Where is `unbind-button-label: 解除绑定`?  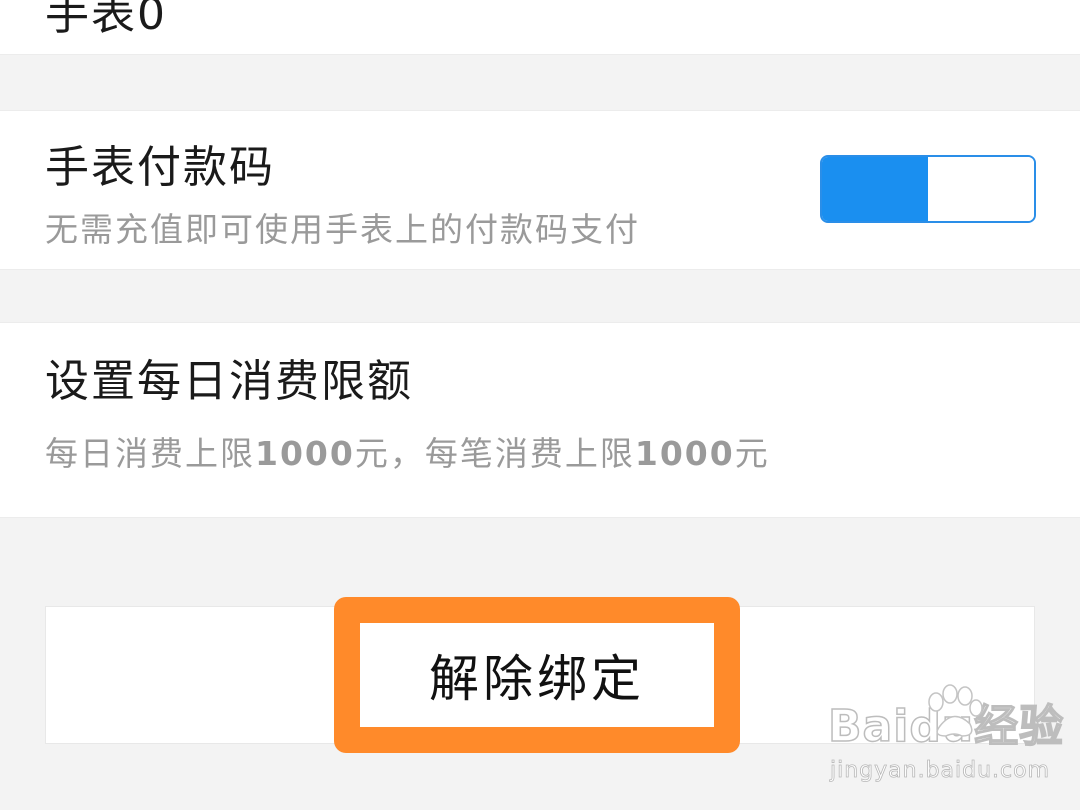 unbind-button-label: 解除绑定 is located at coordinates (537, 679).